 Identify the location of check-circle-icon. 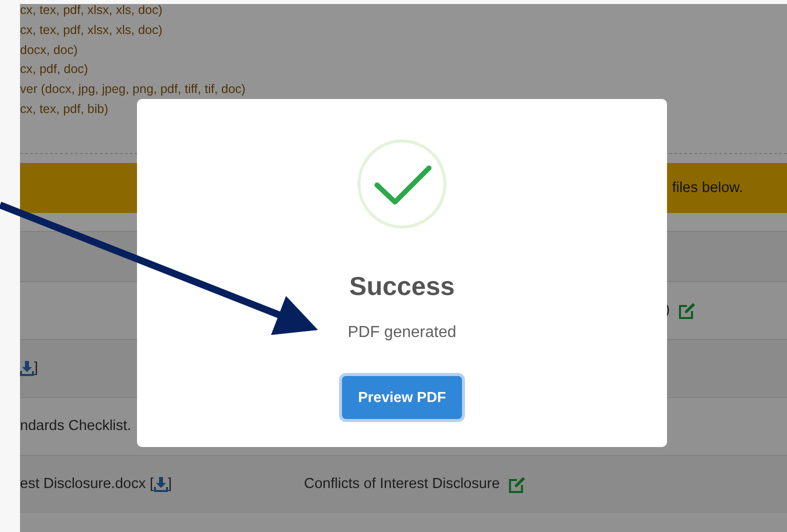
(402, 184).